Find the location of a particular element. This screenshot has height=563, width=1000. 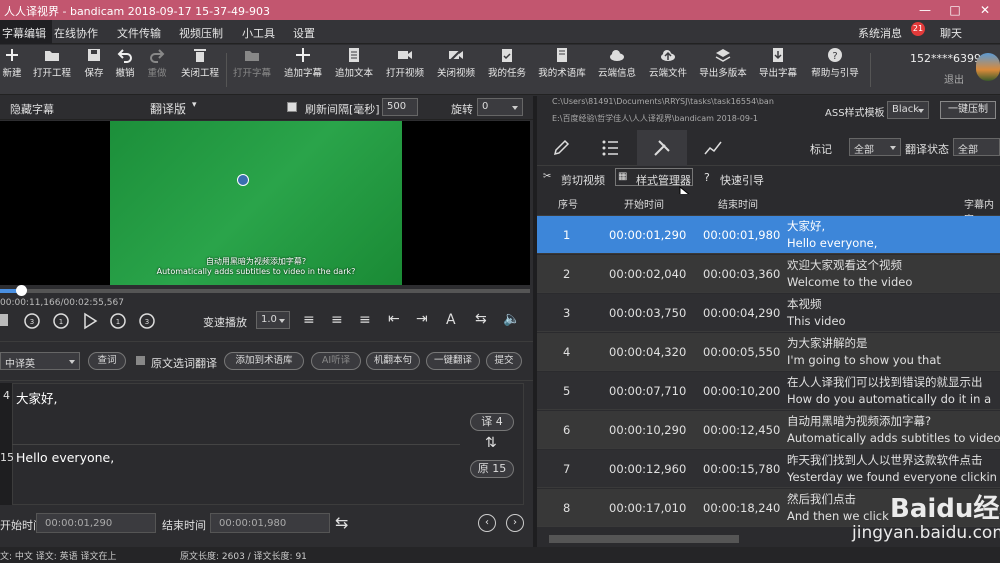

font-size-icon: A is located at coordinates (451, 320).